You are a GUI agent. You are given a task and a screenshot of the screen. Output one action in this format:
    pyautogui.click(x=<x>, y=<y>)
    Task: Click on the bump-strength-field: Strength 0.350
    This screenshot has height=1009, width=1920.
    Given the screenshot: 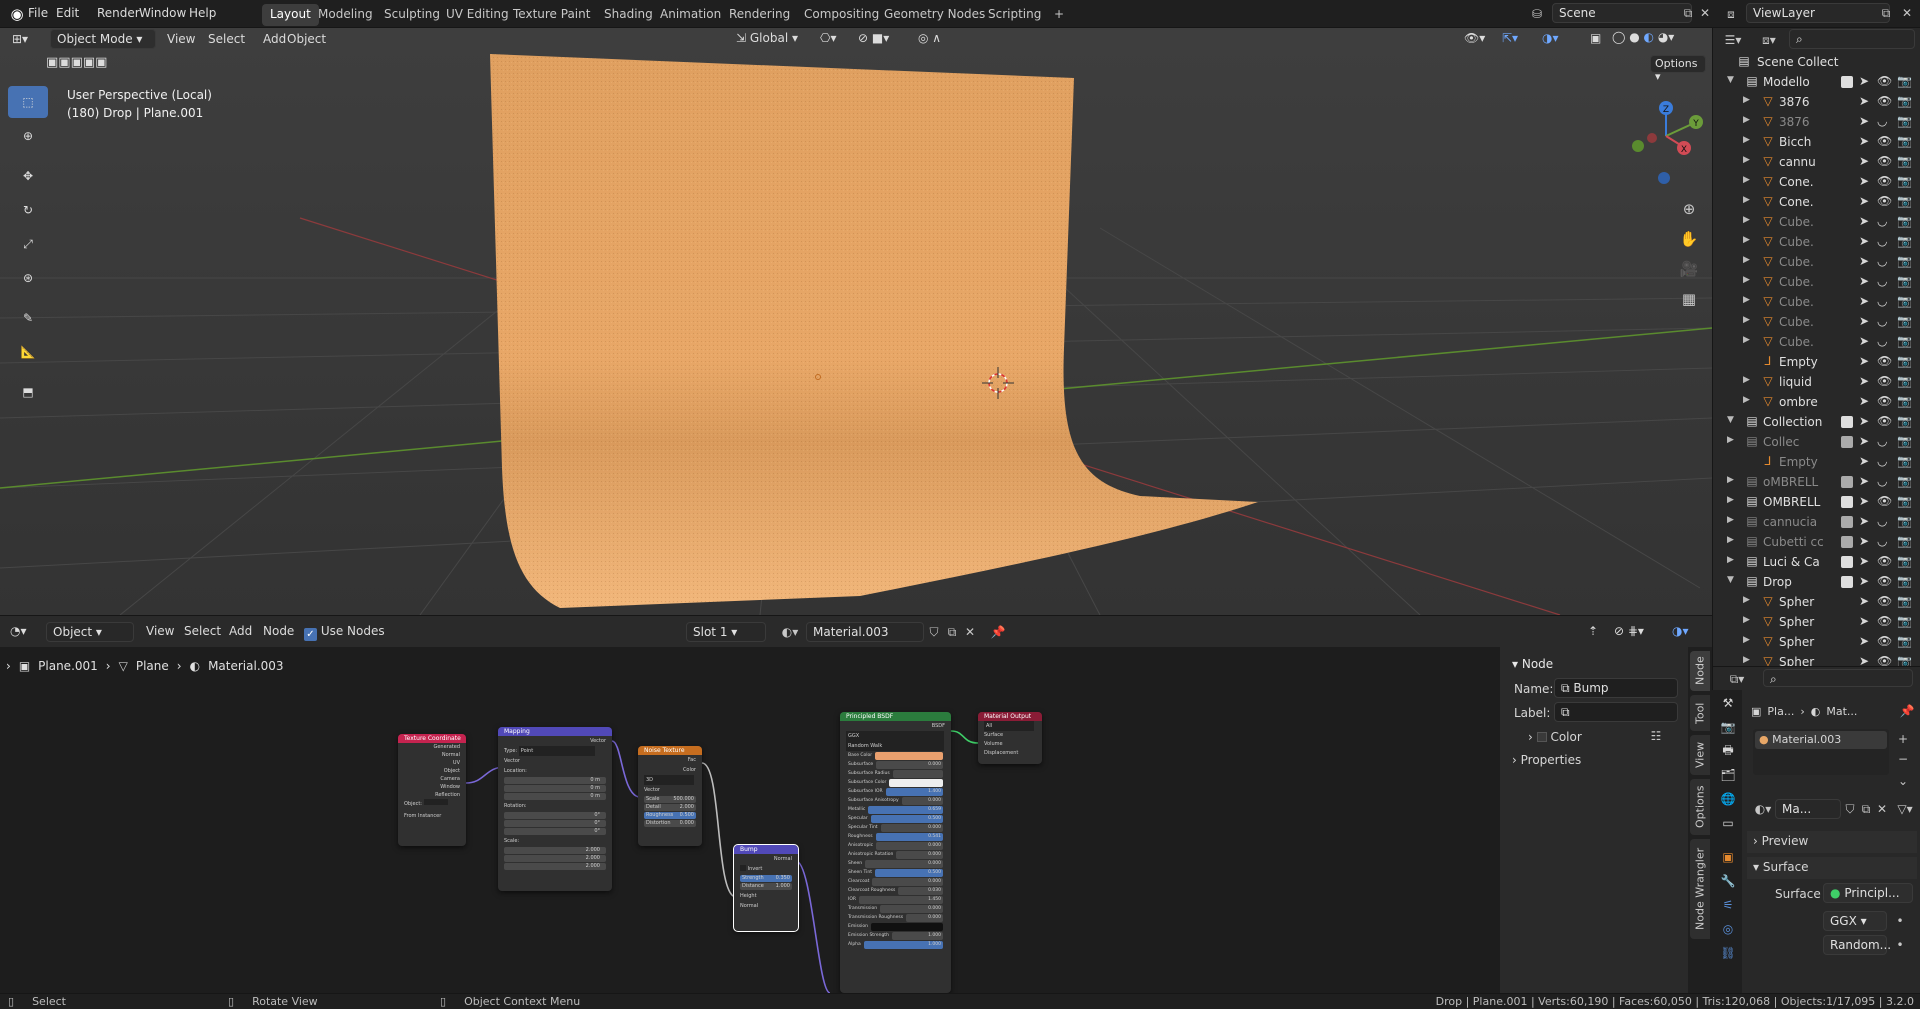 What is the action you would take?
    pyautogui.click(x=766, y=878)
    